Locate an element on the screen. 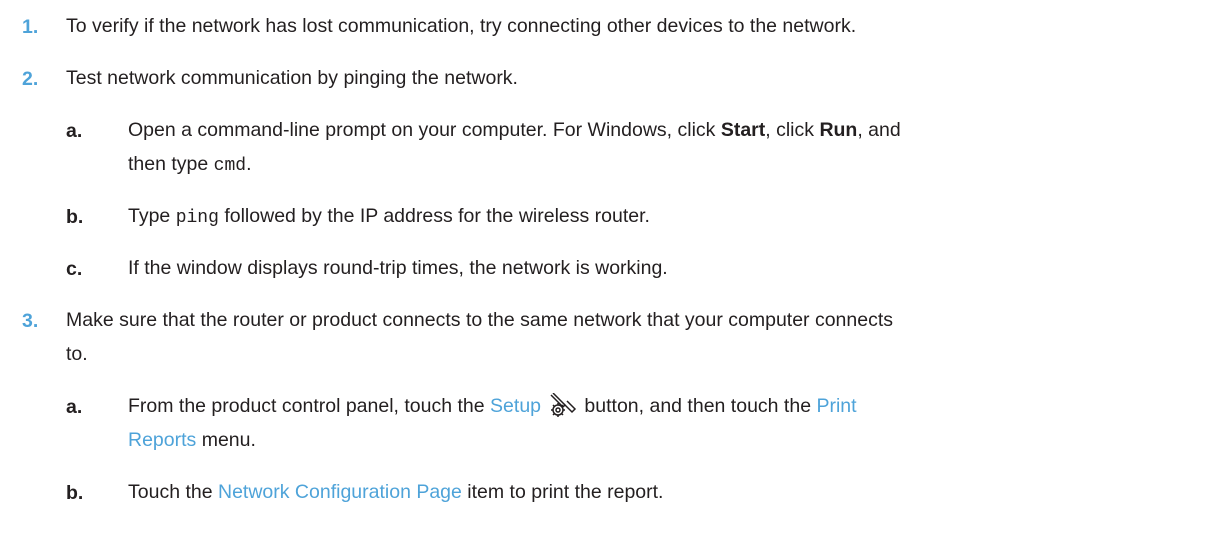 The image size is (1215, 560). run-term: Run is located at coordinates (838, 130).